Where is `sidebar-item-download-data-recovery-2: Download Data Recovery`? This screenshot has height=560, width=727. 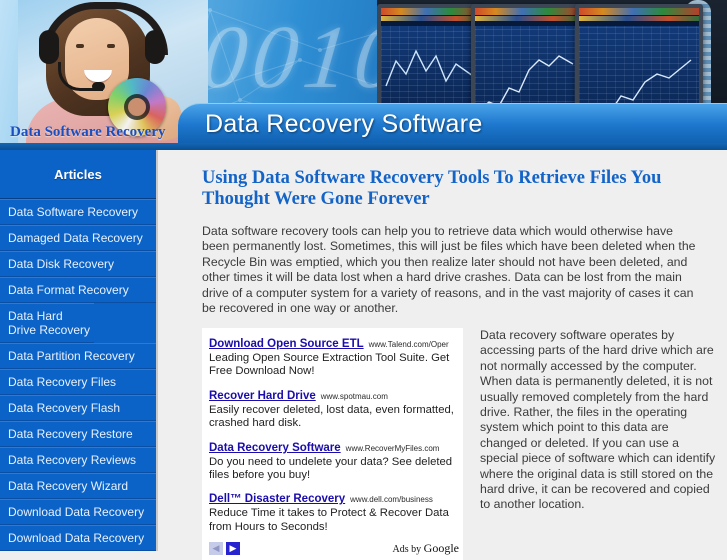
sidebar-item-download-data-recovery-2: Download Data Recovery is located at coordinates (78, 538).